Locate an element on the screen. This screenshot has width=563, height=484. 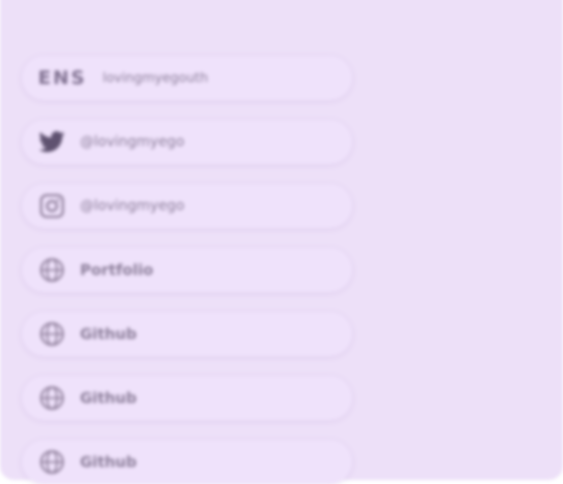
link-instagram: @lovingmyego is located at coordinates (187, 206).